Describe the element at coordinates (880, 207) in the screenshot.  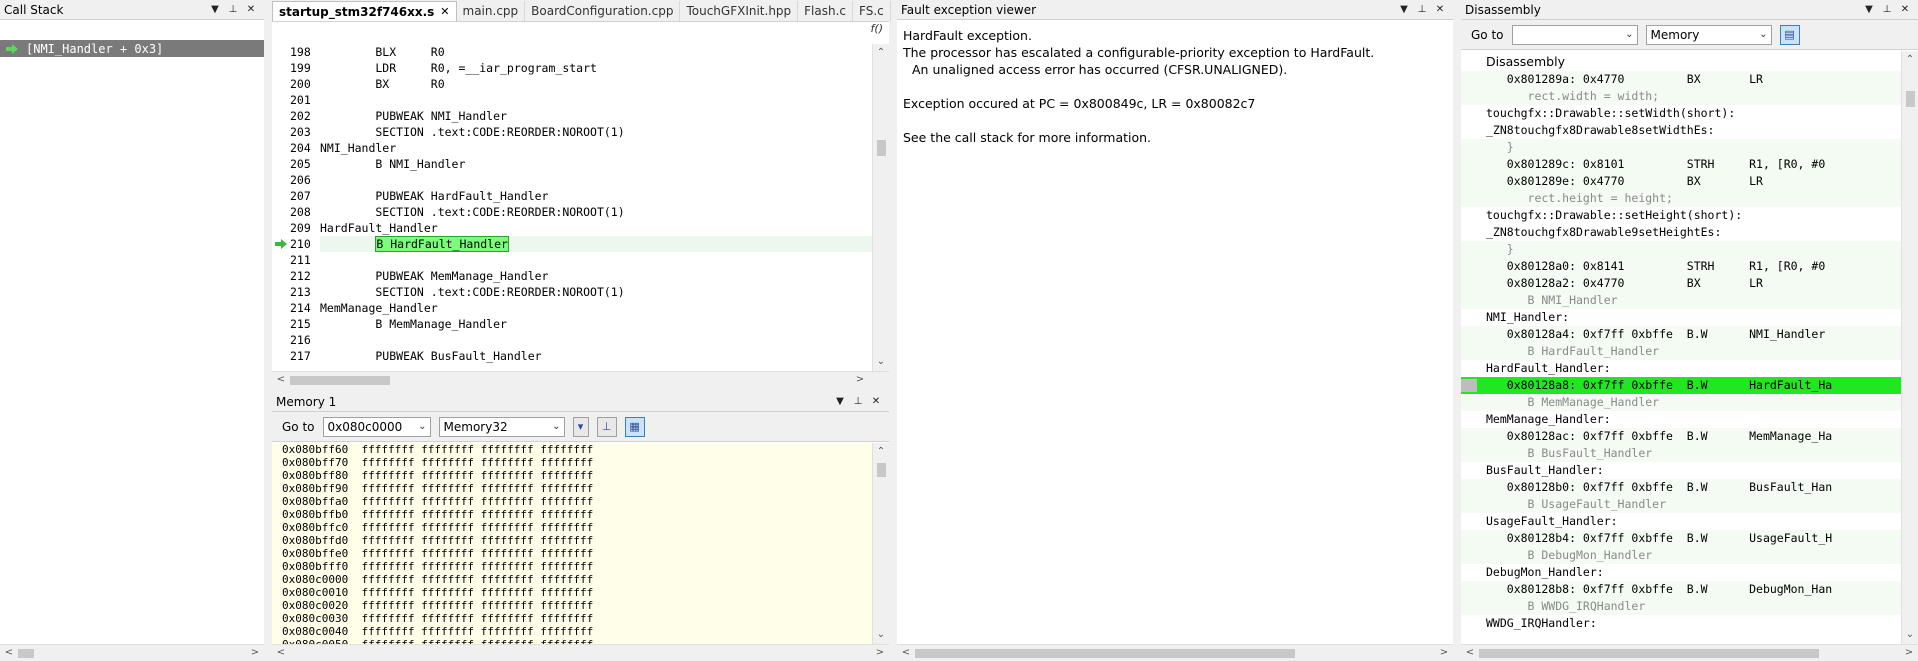
I see `editor-vscrollbar: ⌃ ⌄` at that location.